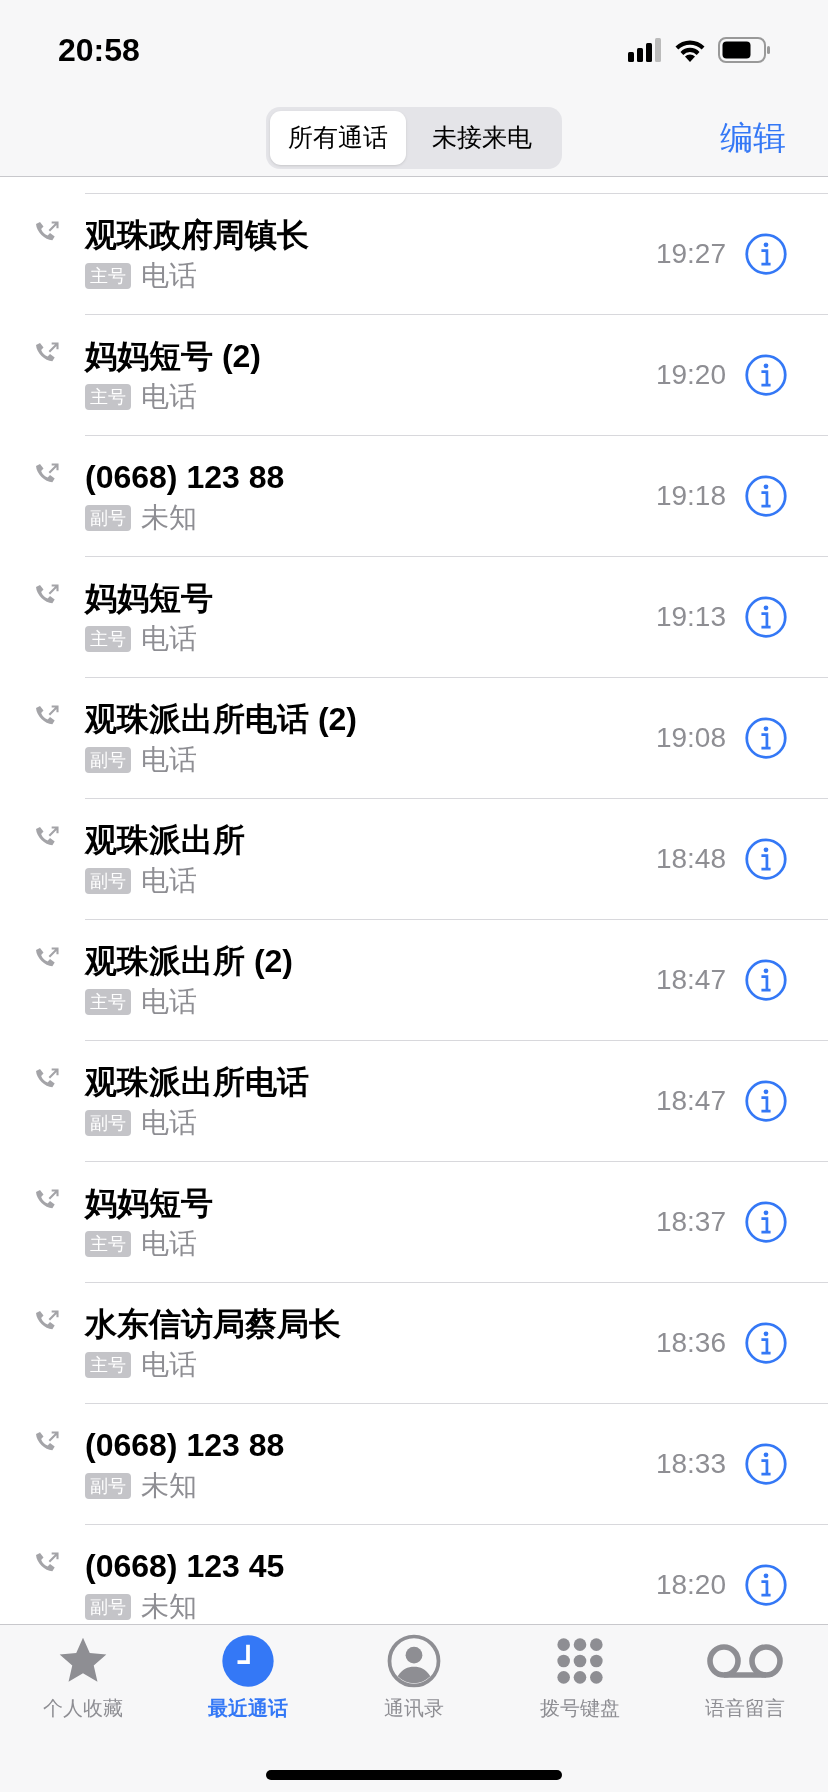  I want to click on tab-bar-item: 拨号键盘, so click(579, 1678).